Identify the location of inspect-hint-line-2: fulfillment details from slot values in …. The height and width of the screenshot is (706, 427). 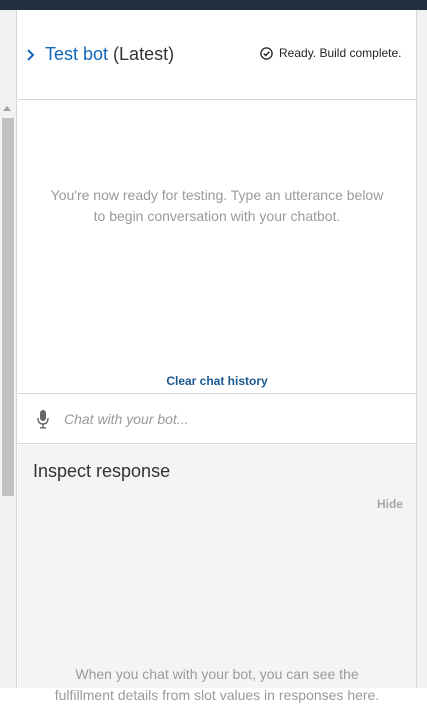
(217, 695).